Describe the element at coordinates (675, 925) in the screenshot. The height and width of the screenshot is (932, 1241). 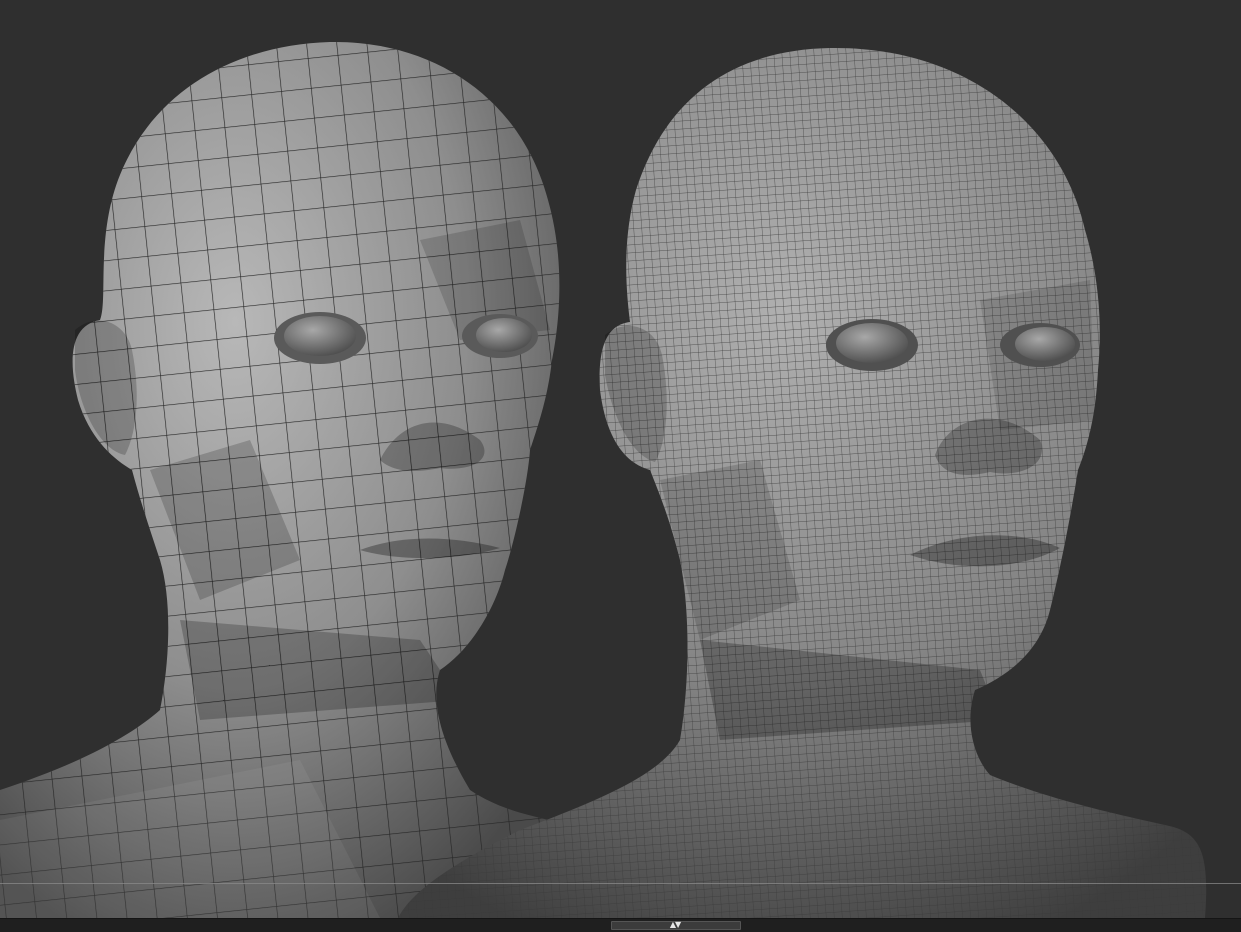
I see `collapse-arrows-icon: ▲▼` at that location.